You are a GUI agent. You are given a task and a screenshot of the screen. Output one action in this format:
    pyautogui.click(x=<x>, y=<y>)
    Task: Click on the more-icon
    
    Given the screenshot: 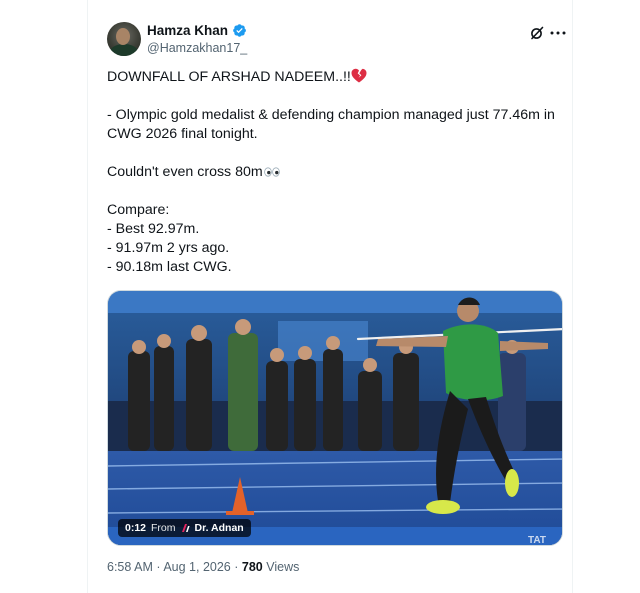 What is the action you would take?
    pyautogui.click(x=558, y=33)
    